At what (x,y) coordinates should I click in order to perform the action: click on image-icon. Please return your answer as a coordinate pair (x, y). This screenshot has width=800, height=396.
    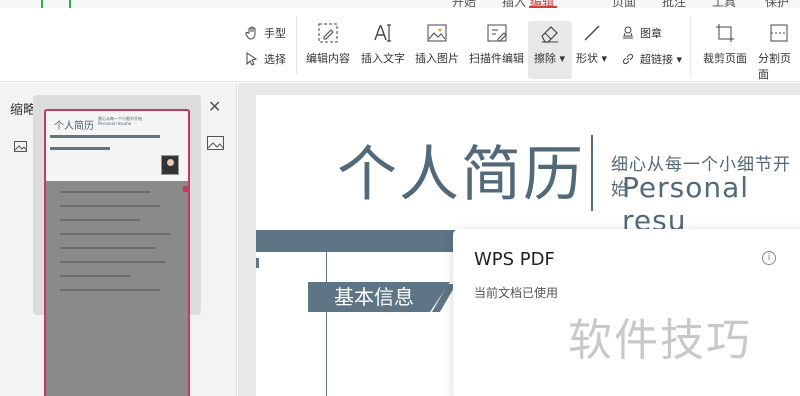
    Looking at the image, I should click on (437, 33).